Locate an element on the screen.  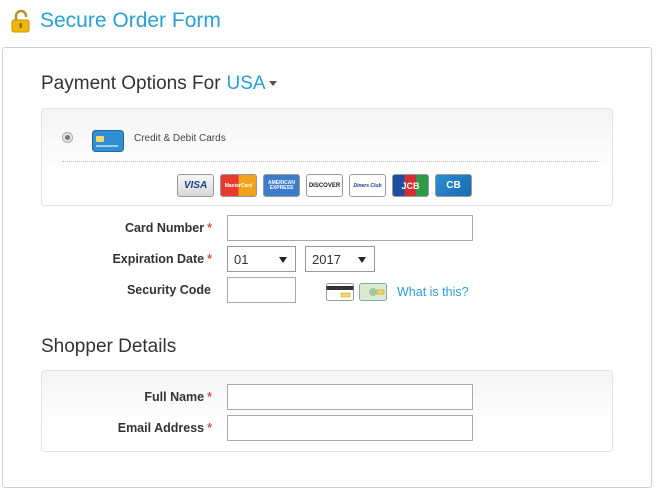
card-number-label: Card Number * is located at coordinates (168, 228).